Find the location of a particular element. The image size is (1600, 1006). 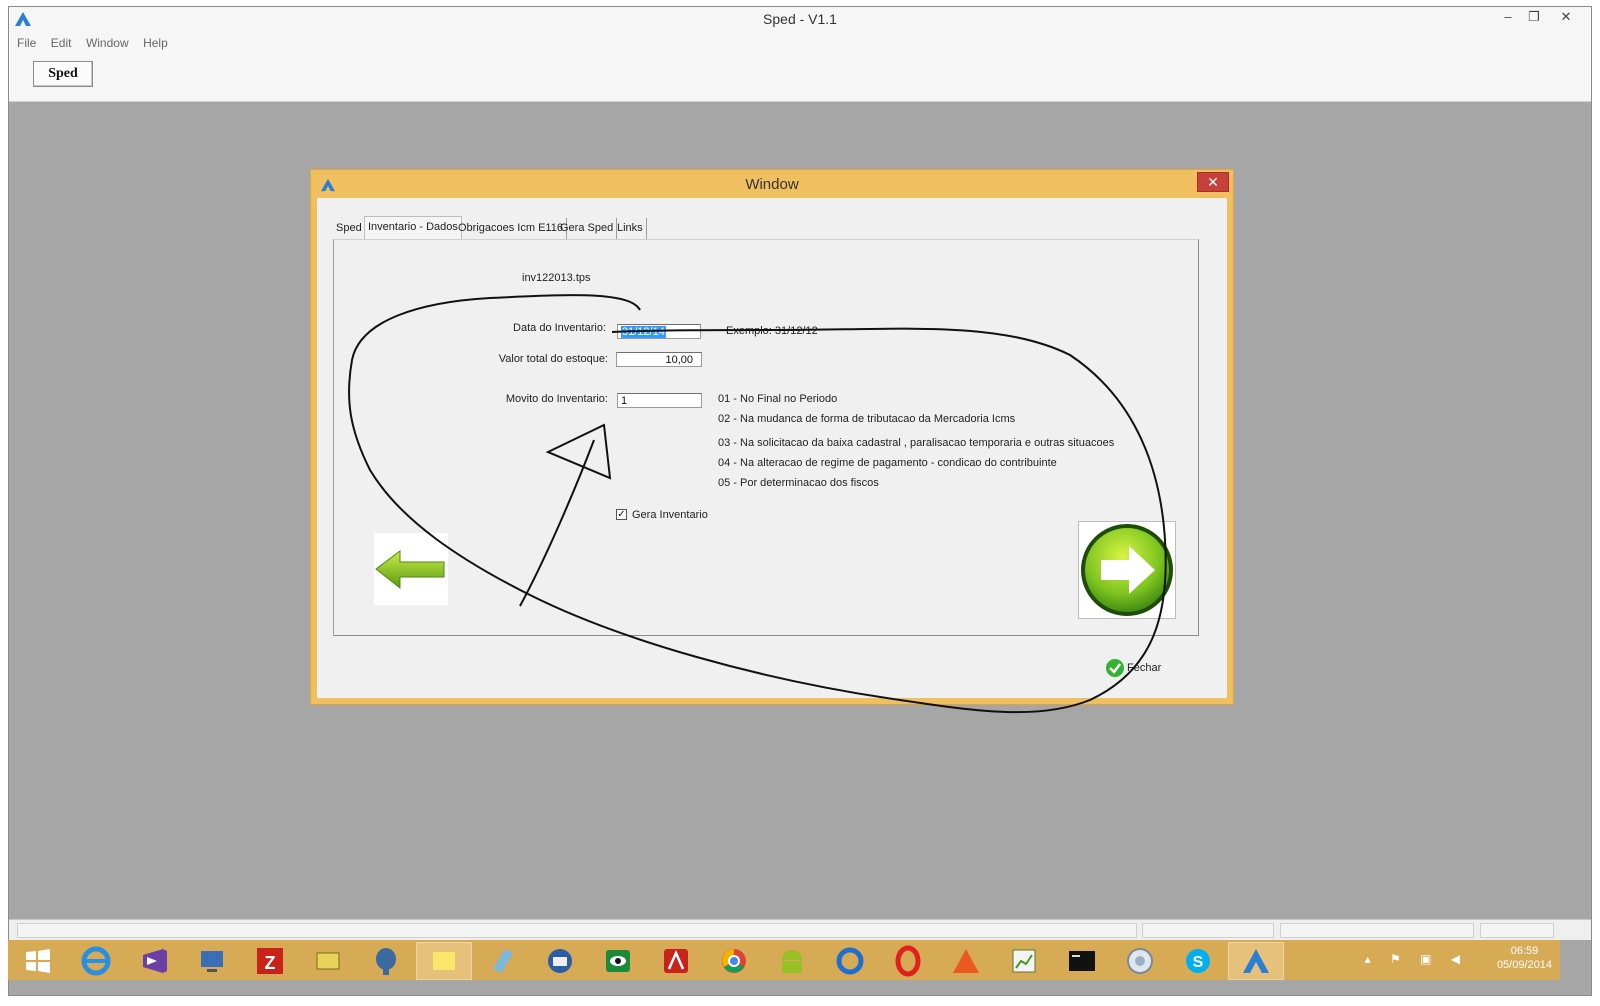

exemplo-hint: Exemplo: 31/12/12 is located at coordinates (772, 331).